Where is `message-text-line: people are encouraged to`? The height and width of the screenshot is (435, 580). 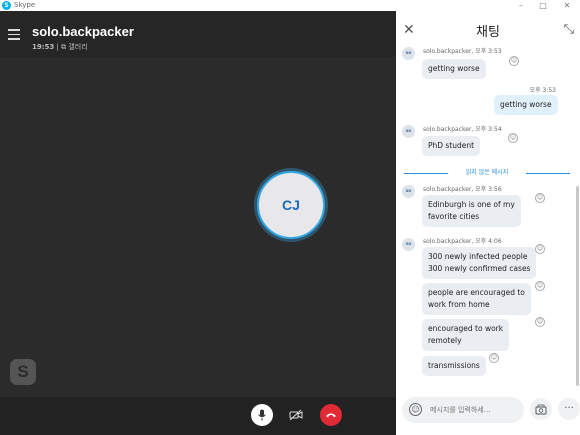 message-text-line: people are encouraged to is located at coordinates (476, 292).